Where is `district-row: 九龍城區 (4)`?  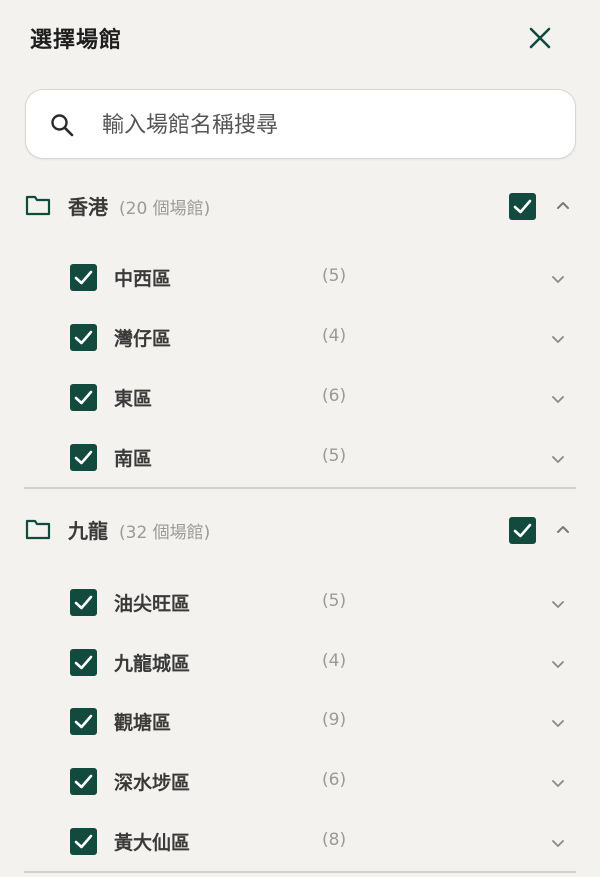 district-row: 九龍城區 (4) is located at coordinates (300, 663).